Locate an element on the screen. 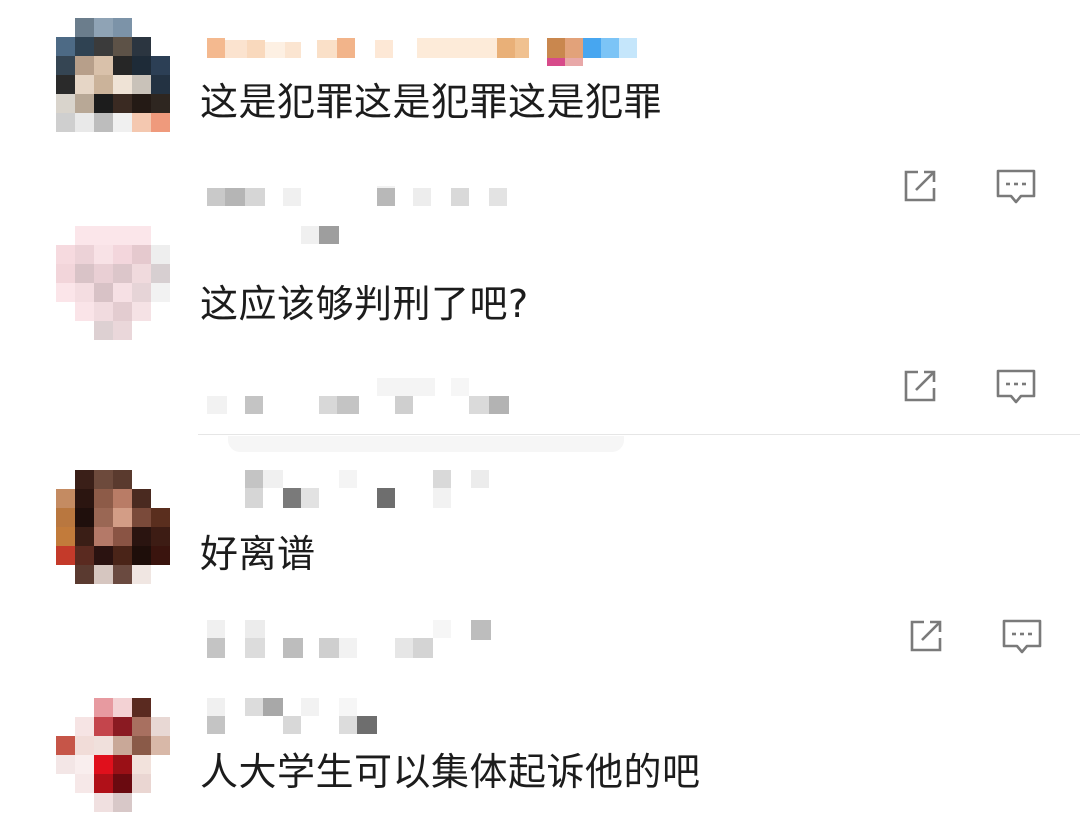 This screenshot has width=1080, height=819. comment-text: 这是犯罪这是犯罪这是犯罪 is located at coordinates (431, 102).